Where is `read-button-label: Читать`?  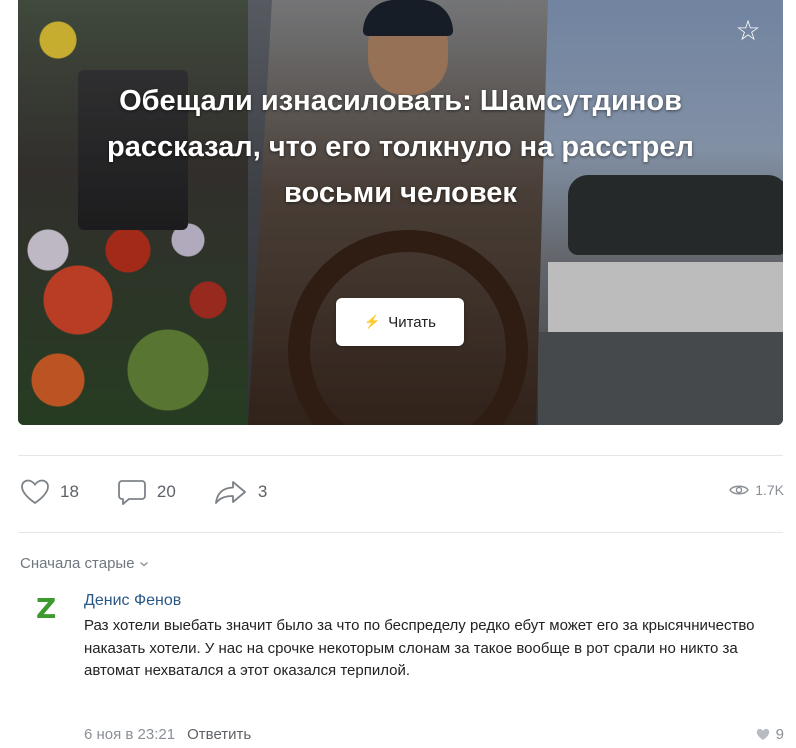
read-button-label: Читать is located at coordinates (412, 322).